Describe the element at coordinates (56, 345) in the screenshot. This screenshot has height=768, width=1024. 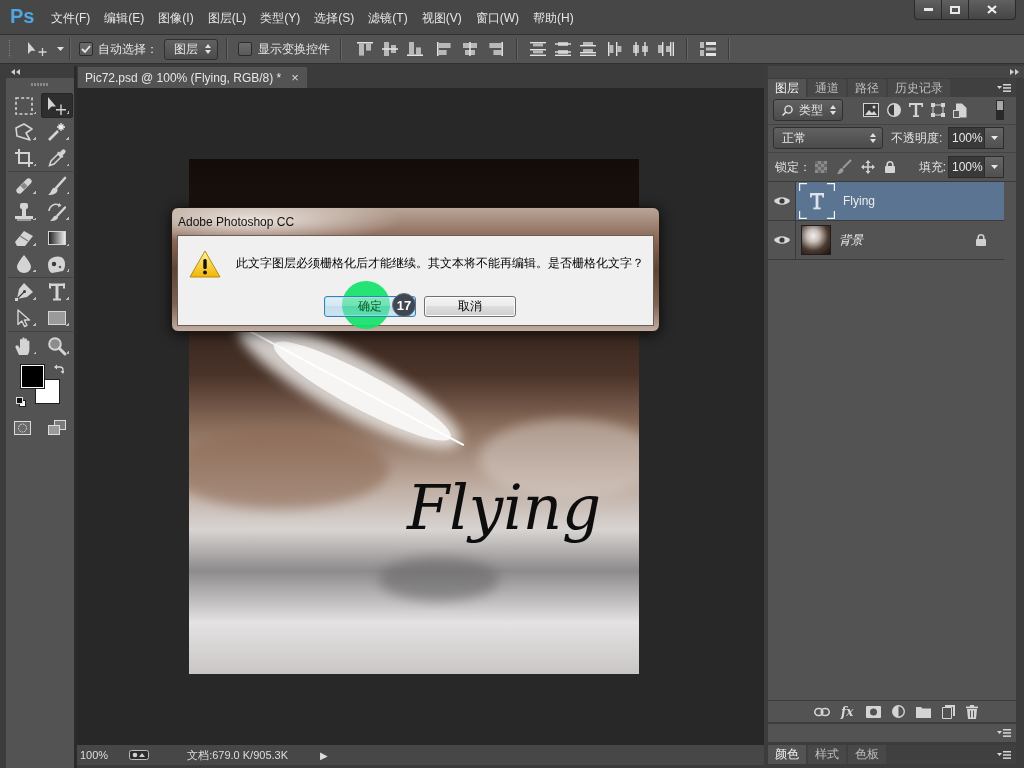
I see `zoom-icon` at that location.